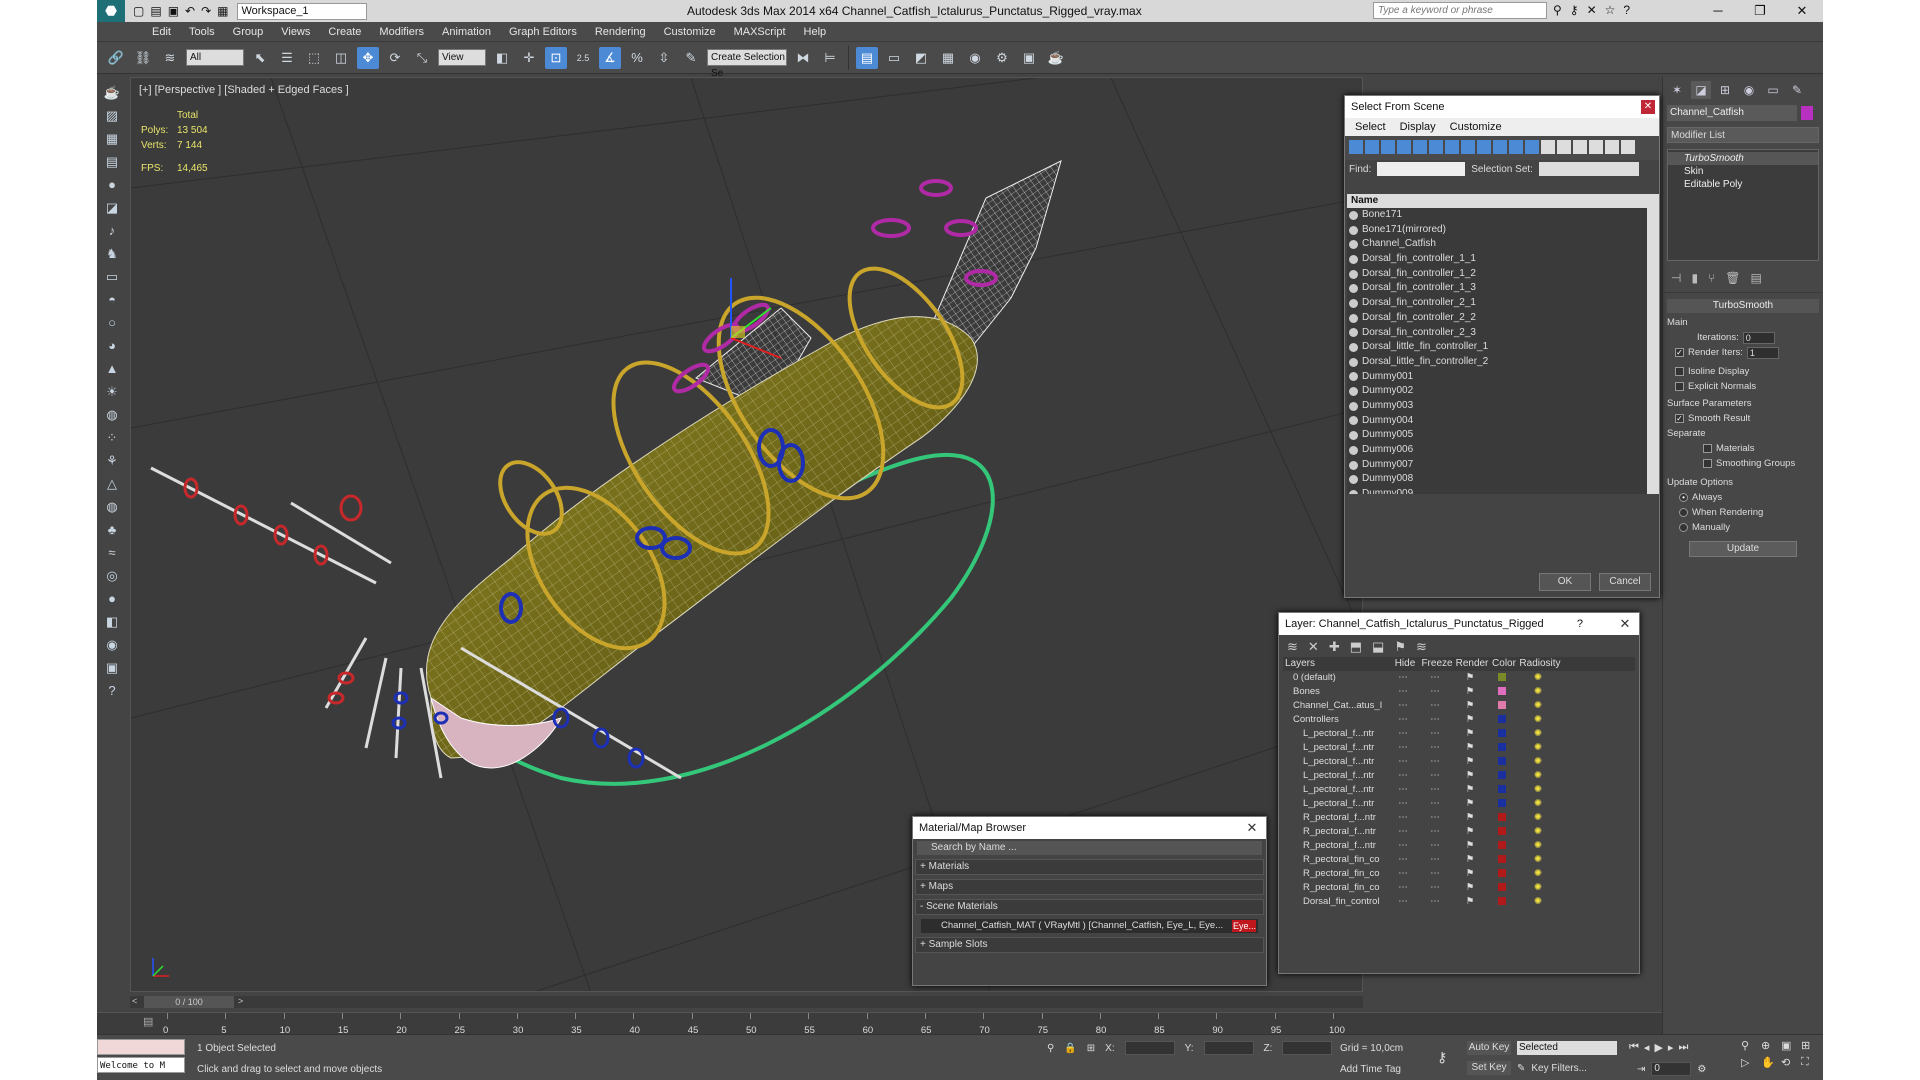  What do you see at coordinates (746, 1002) in the screenshot?
I see `time-slider: < 0 / 100 >` at bounding box center [746, 1002].